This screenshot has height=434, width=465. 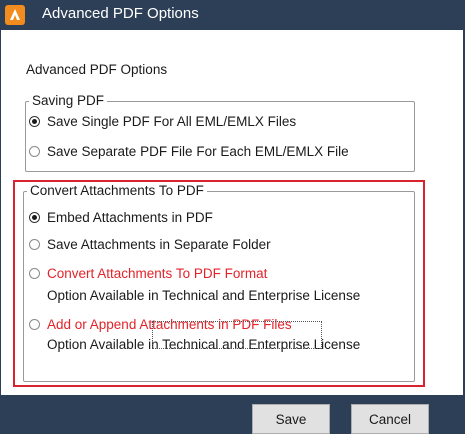 What do you see at coordinates (97, 69) in the screenshot?
I see `dialog-heading: Advanced PDF Options` at bounding box center [97, 69].